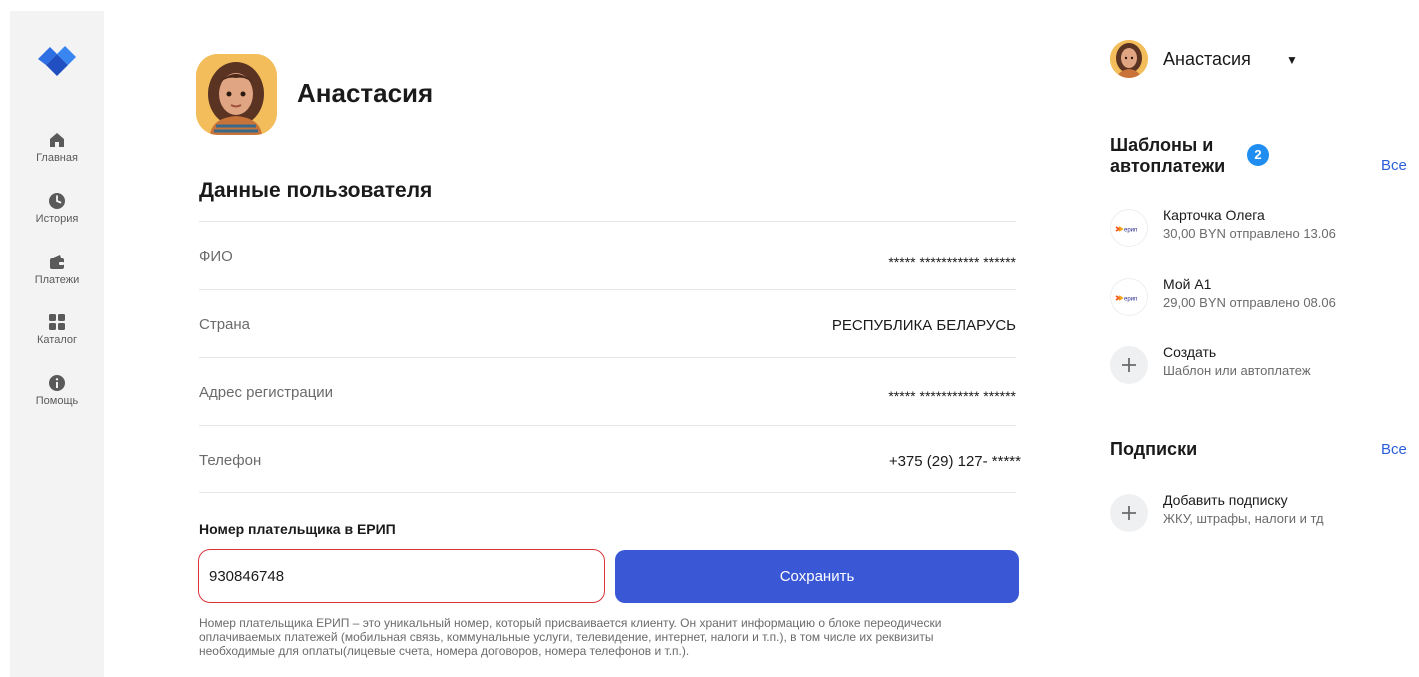 The image size is (1419, 677). I want to click on row-label: Страна, so click(225, 324).